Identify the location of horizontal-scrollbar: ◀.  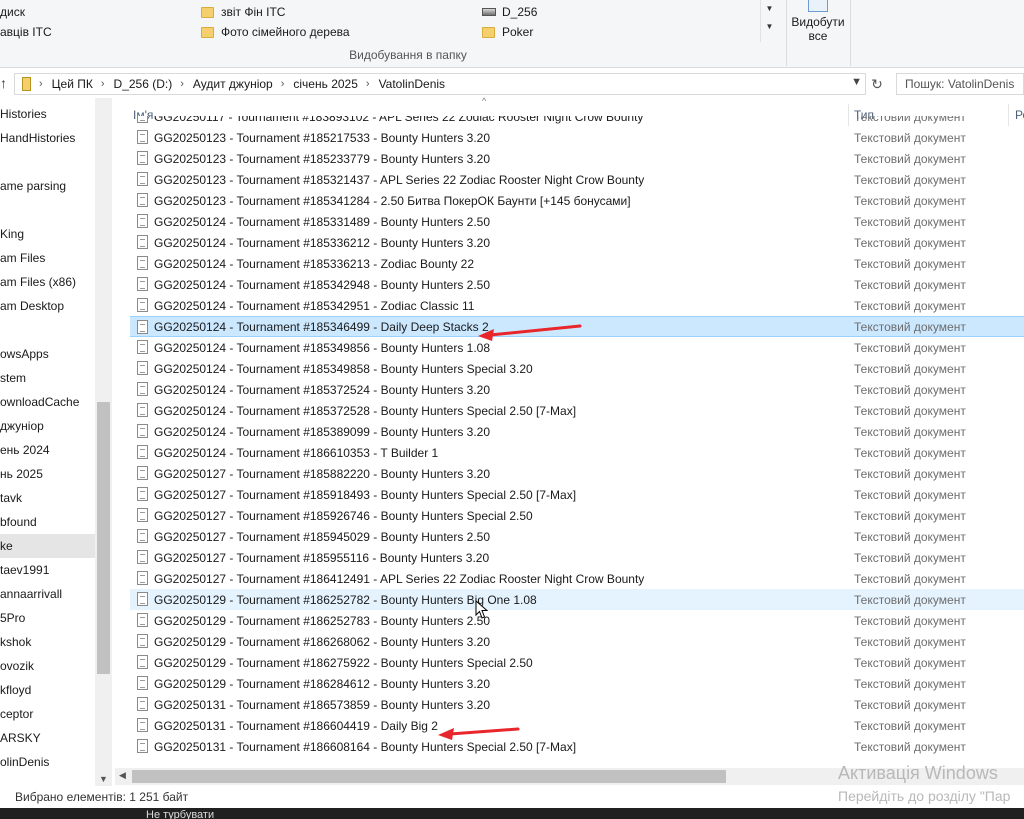
(569, 776).